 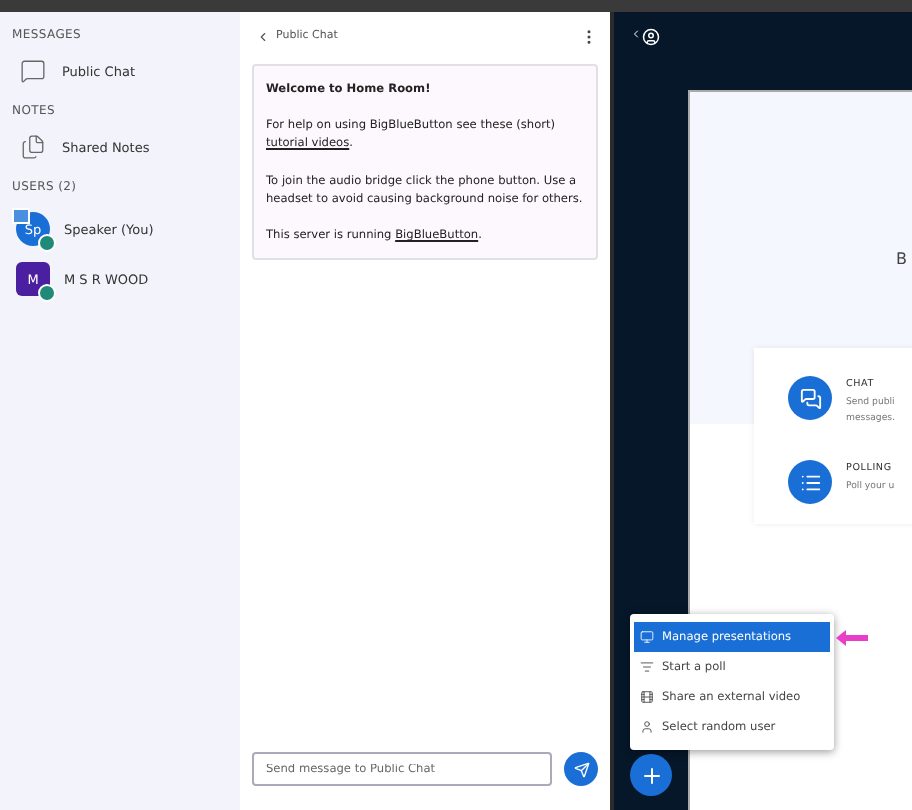 What do you see at coordinates (810, 398) in the screenshot?
I see `chat-icon` at bounding box center [810, 398].